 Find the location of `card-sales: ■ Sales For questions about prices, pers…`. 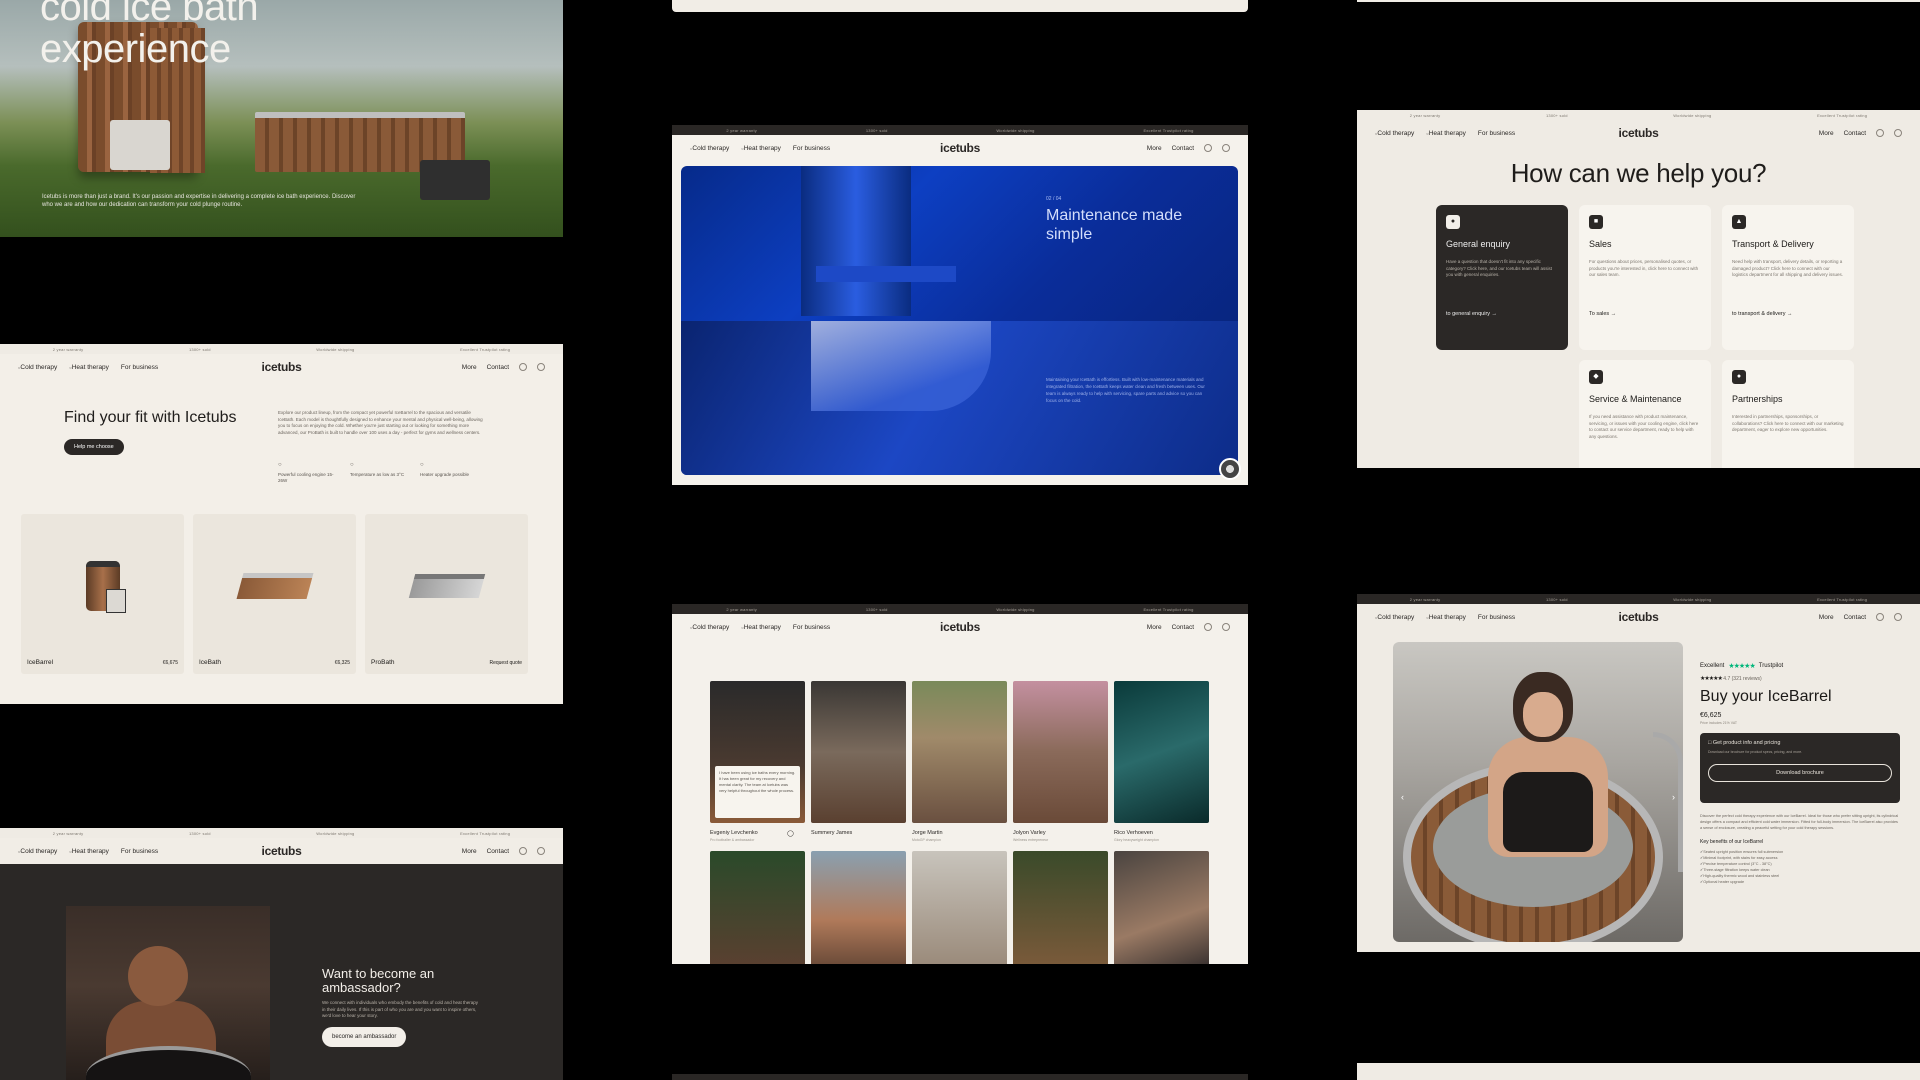

card-sales: ■ Sales For questions about prices, pers… is located at coordinates (1645, 277).